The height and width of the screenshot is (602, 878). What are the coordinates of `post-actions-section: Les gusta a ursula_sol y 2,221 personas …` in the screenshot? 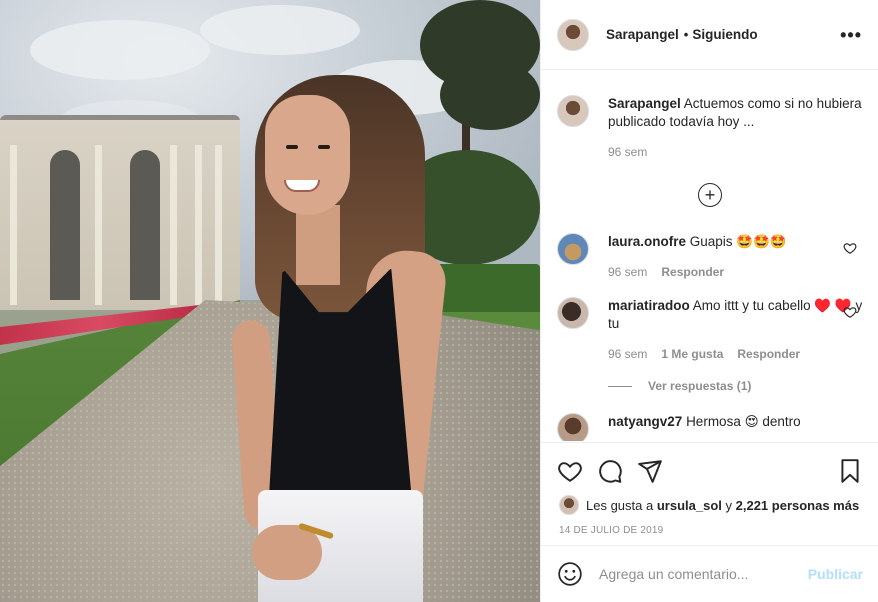 It's located at (709, 489).